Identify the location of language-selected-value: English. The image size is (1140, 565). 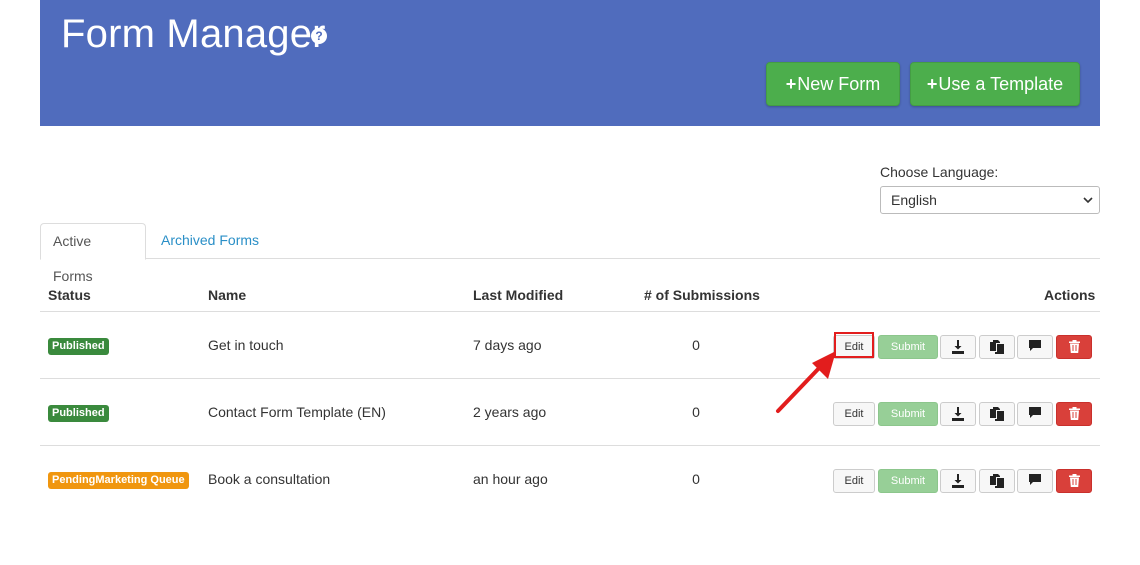
(914, 200).